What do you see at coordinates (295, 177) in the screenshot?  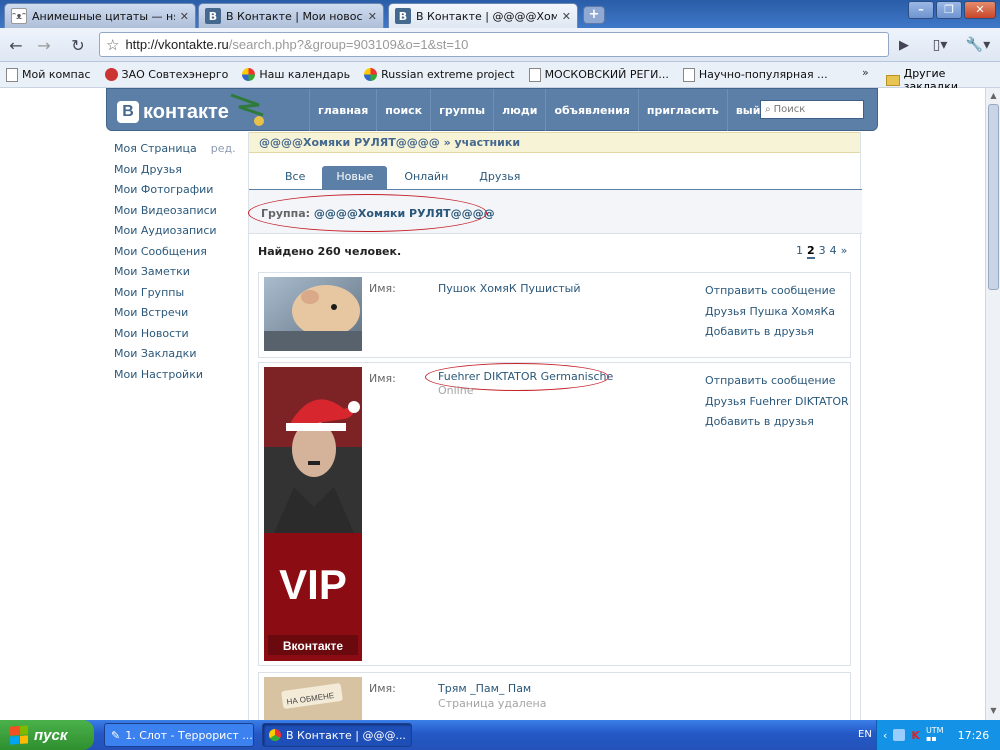 I see `tab-all: Все` at bounding box center [295, 177].